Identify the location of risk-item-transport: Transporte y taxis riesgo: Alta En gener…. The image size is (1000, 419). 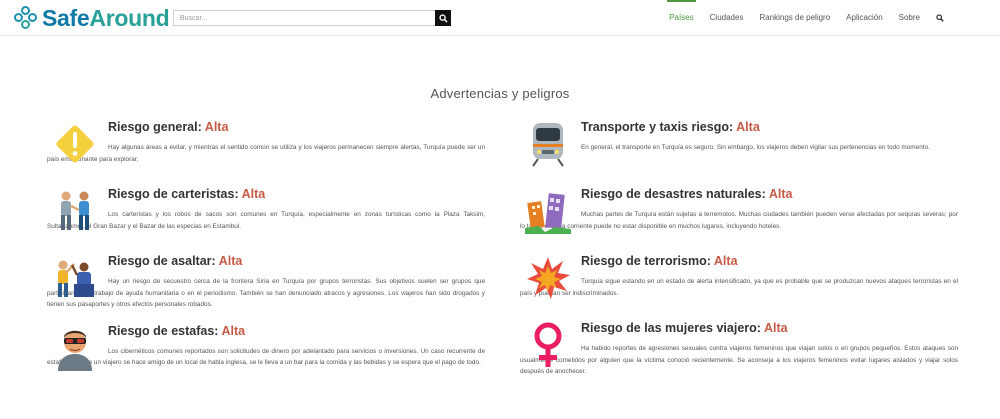
(739, 144).